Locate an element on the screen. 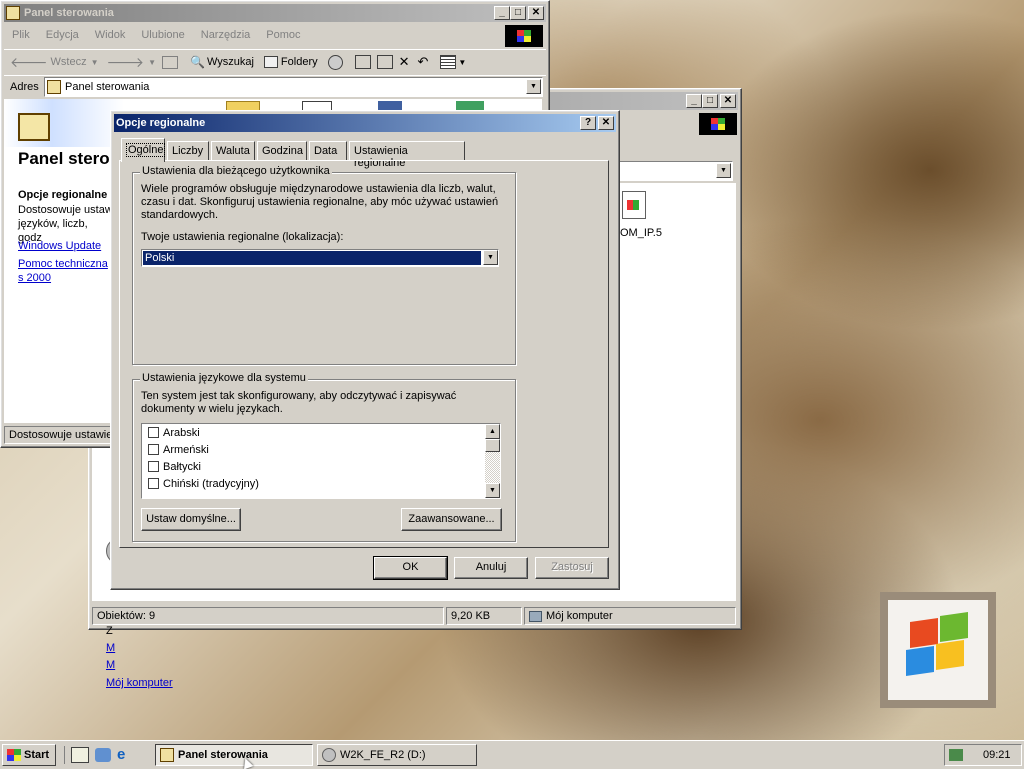 The width and height of the screenshot is (1024, 769). status-text: Dostosowuje ustawier is located at coordinates (59, 435).